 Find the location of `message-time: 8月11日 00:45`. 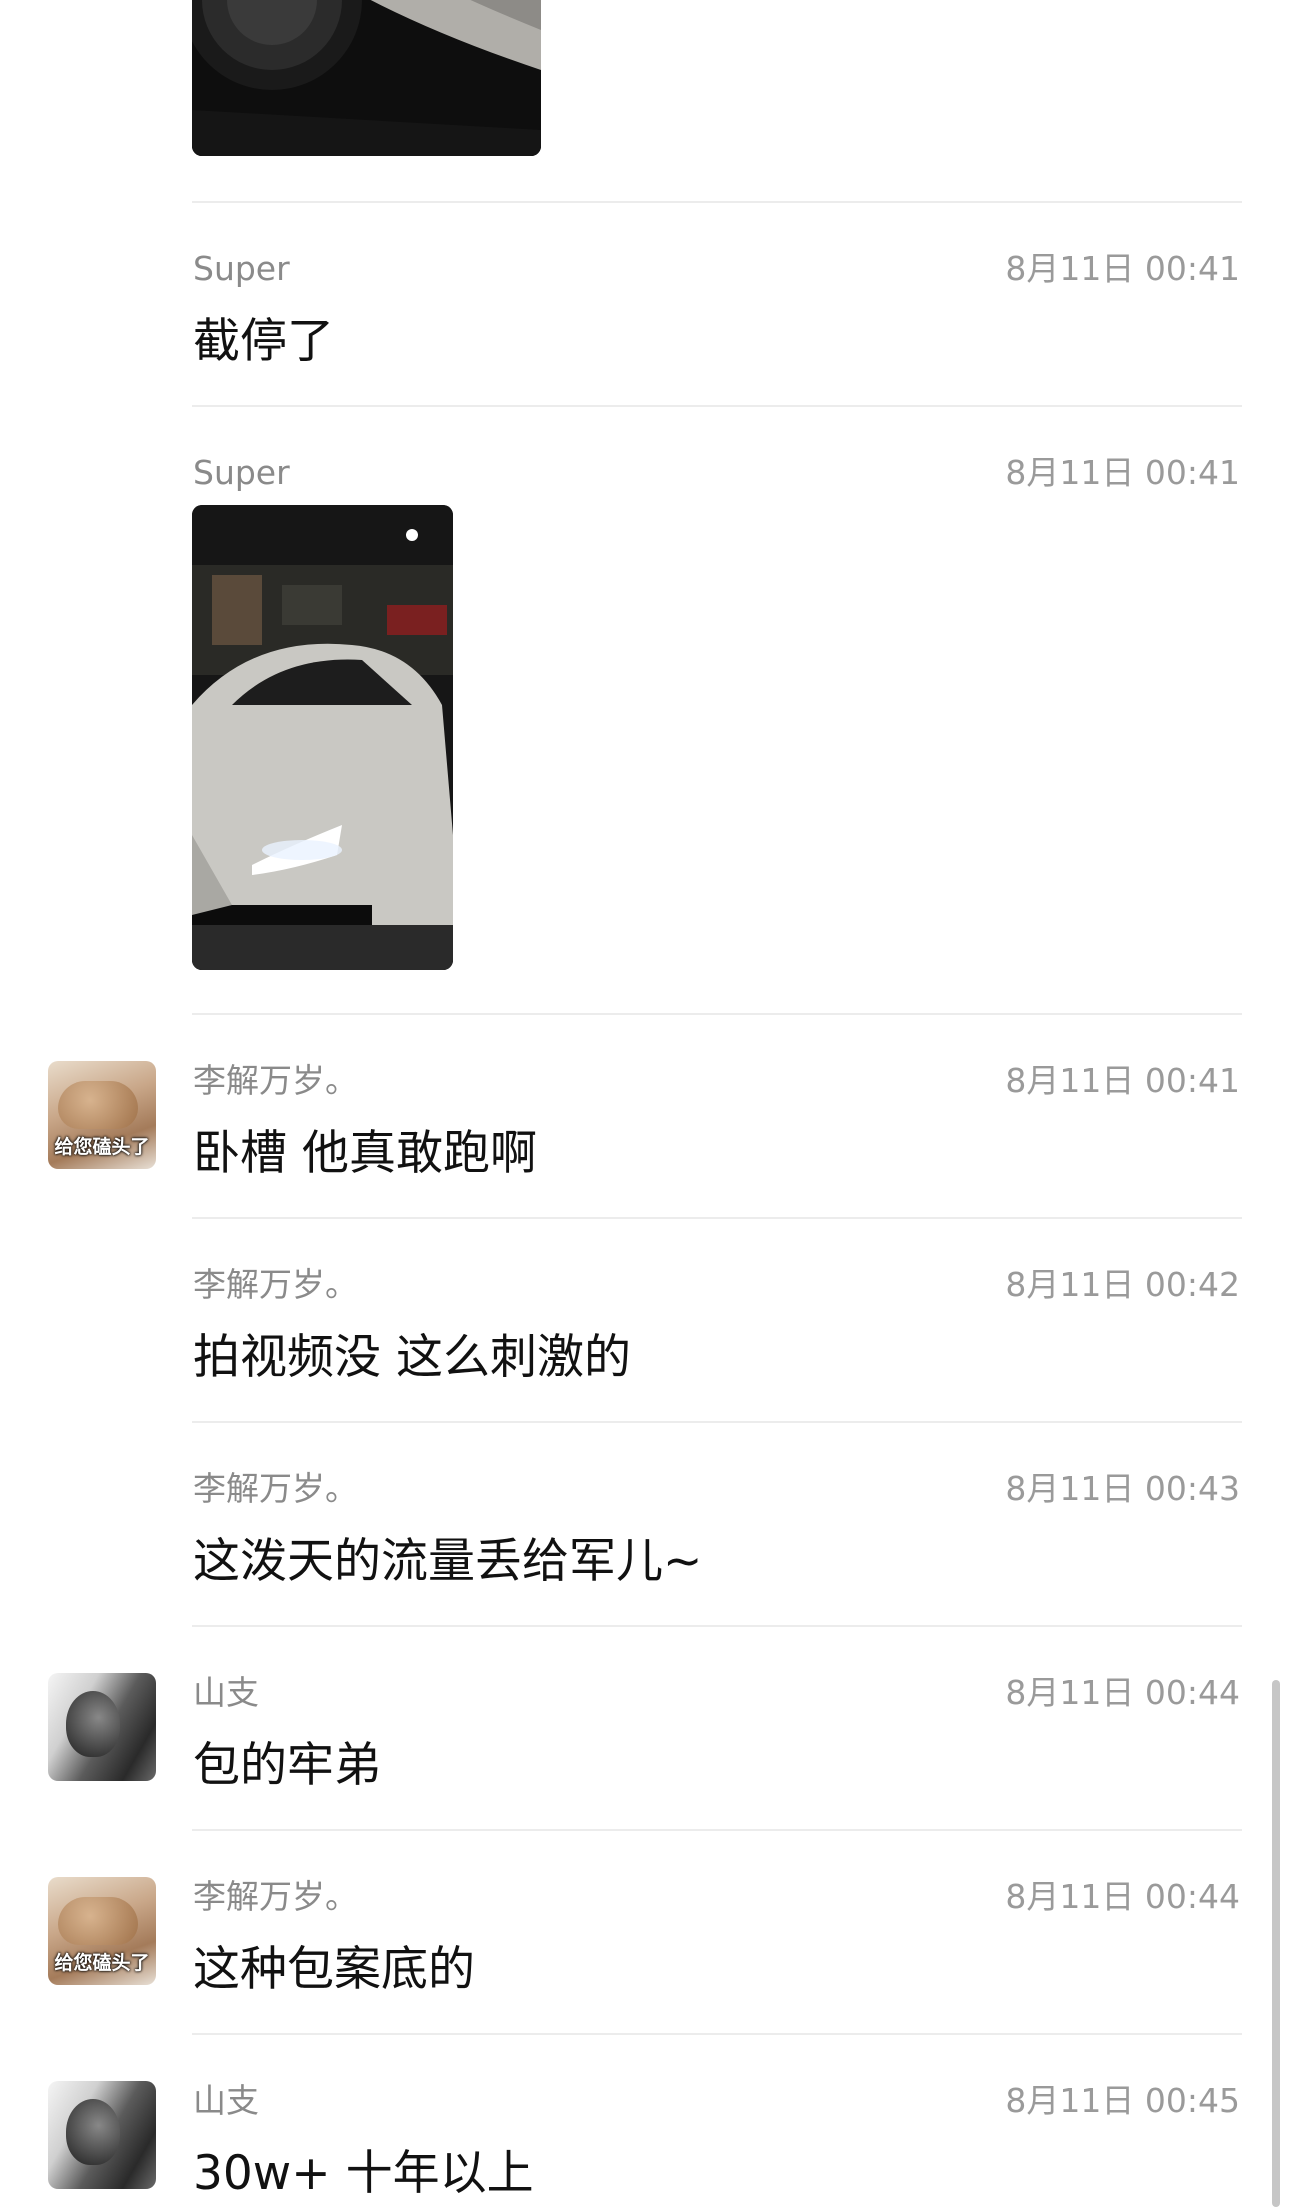

message-time: 8月11日 00:45 is located at coordinates (1122, 2100).